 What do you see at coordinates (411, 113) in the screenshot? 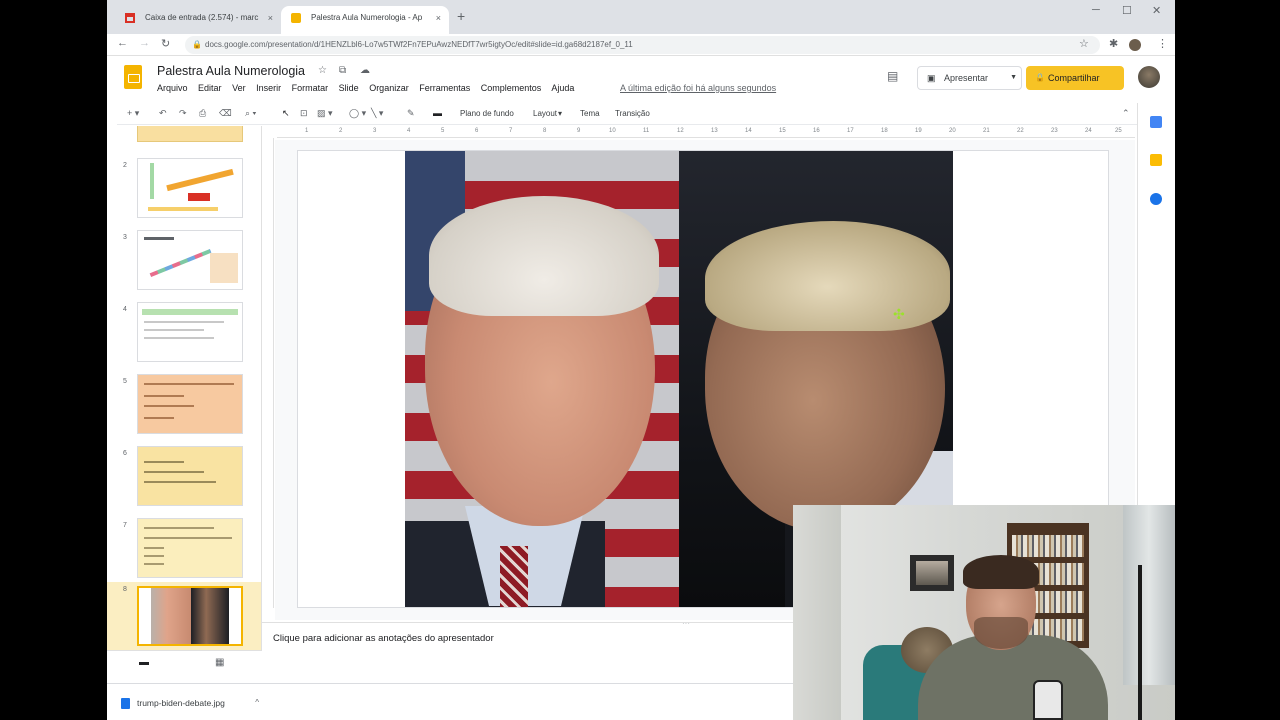
I see `comment-add-icon: ✎` at bounding box center [411, 113].